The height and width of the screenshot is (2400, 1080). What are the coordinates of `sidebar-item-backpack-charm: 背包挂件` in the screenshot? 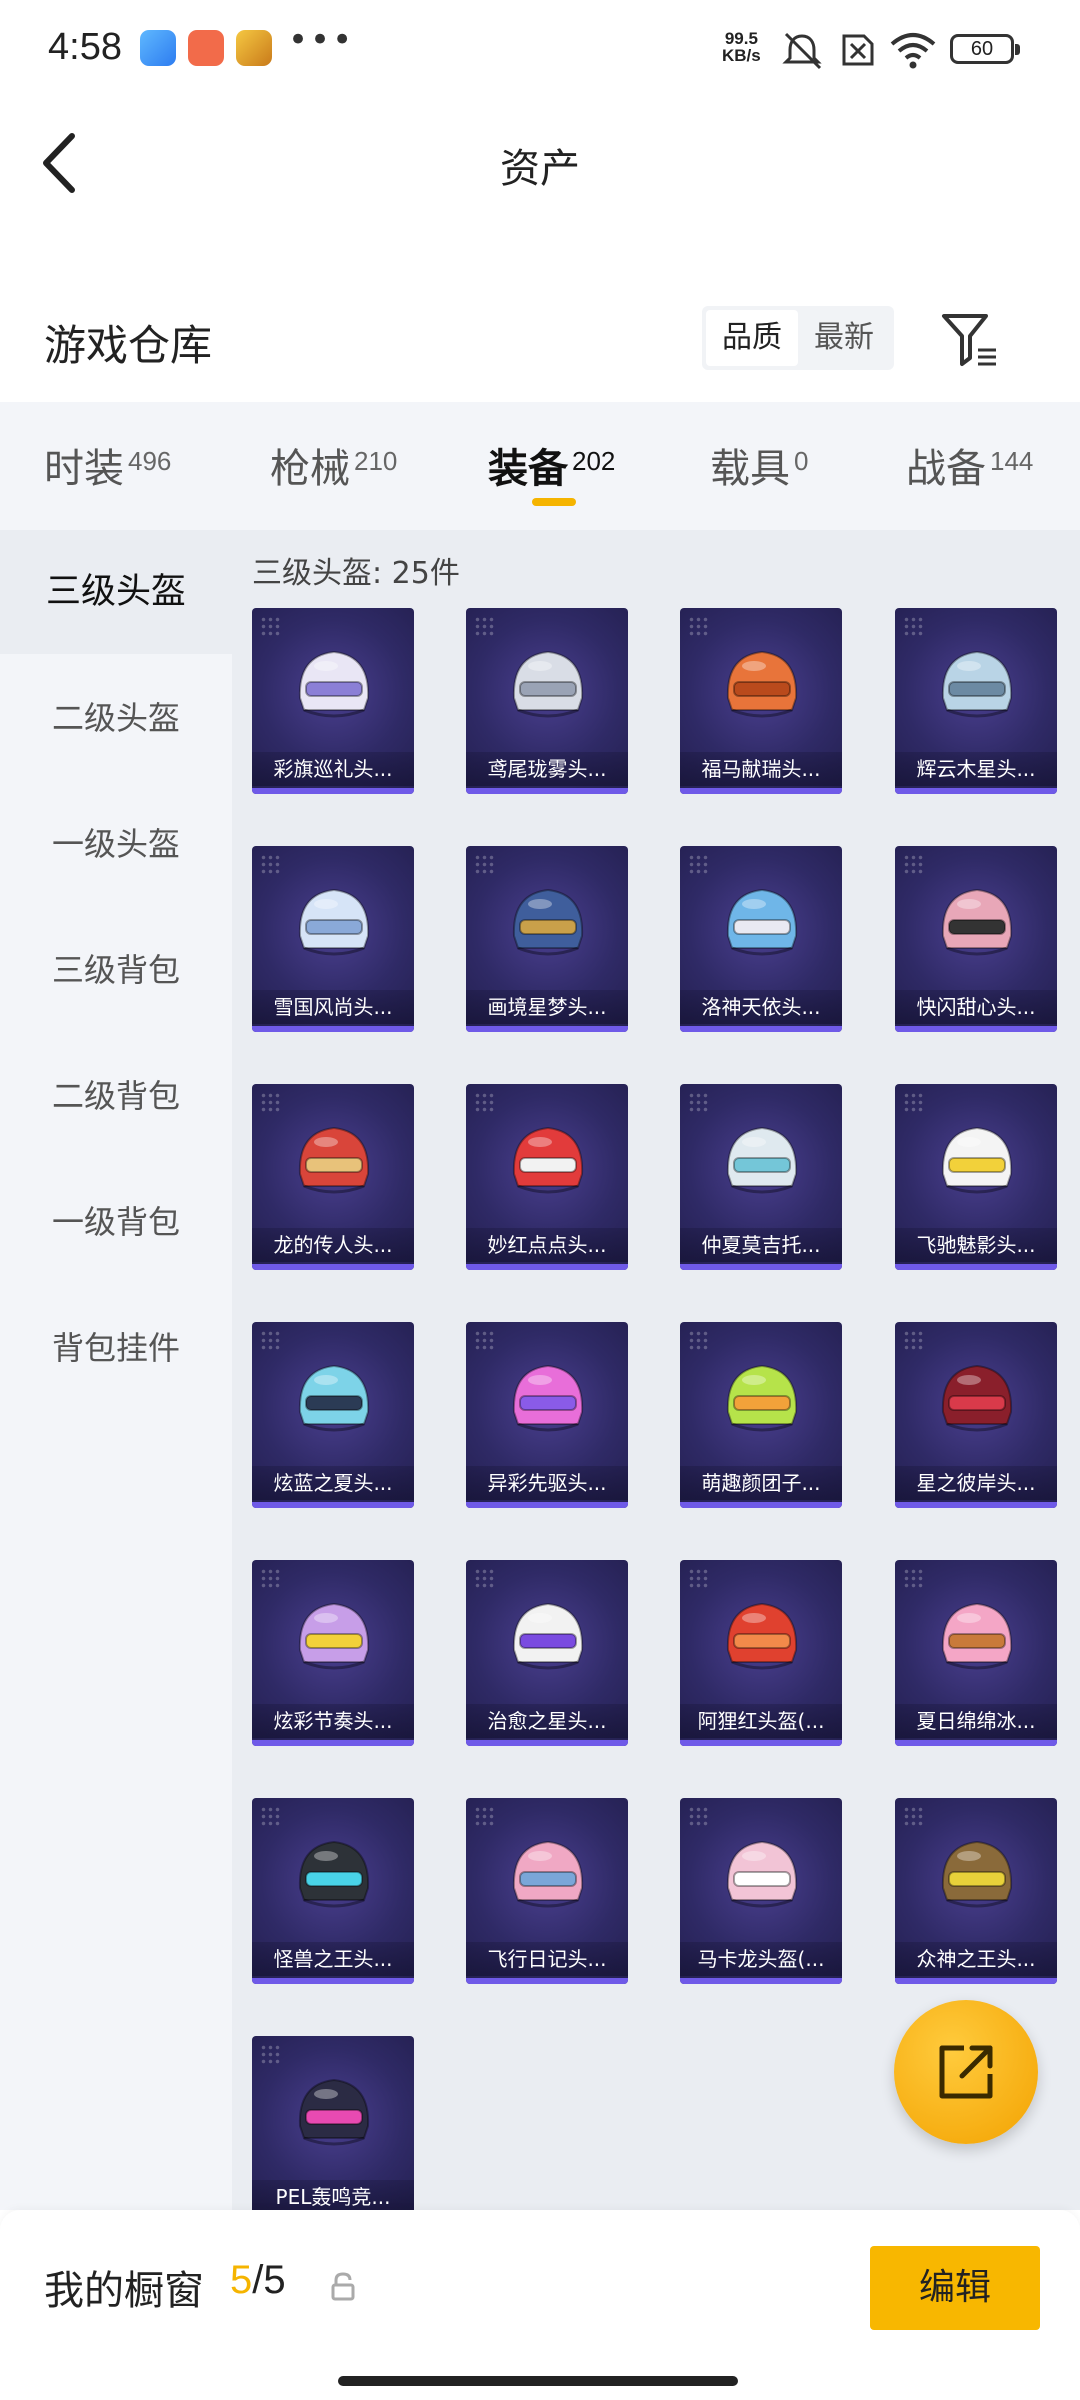 It's located at (116, 1348).